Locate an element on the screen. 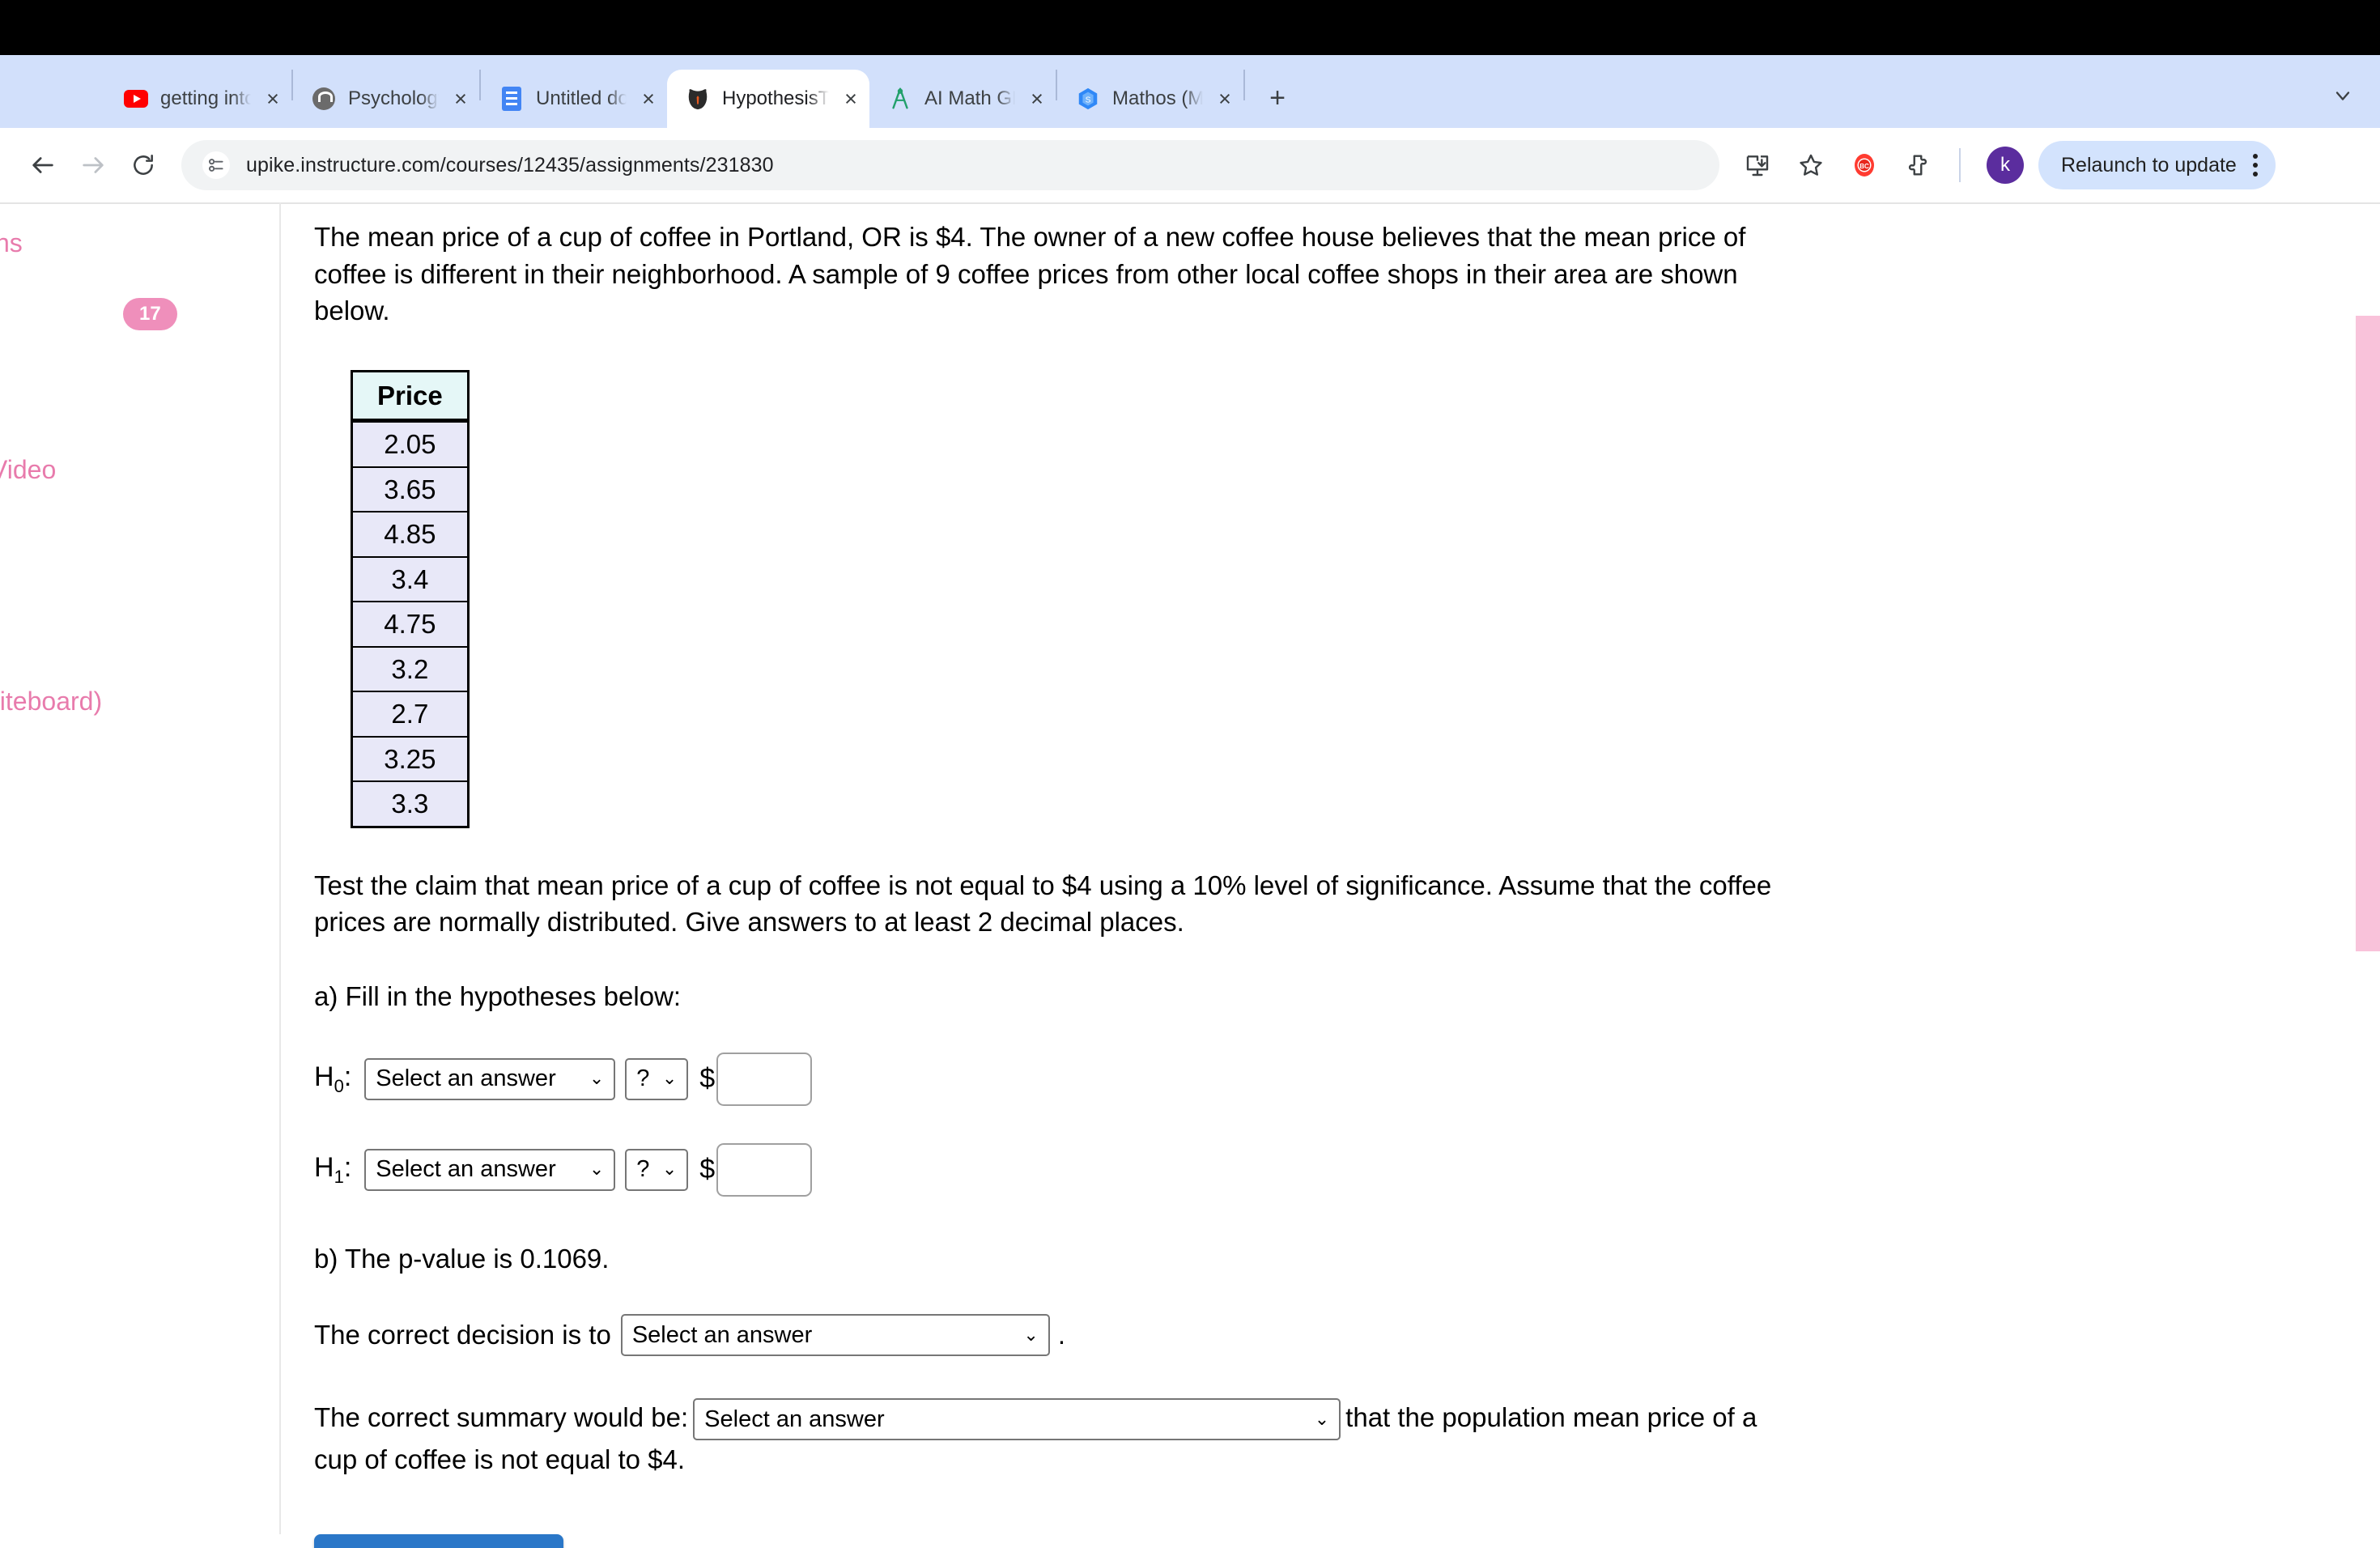 The width and height of the screenshot is (2380, 1548). toolbar-actions: BC k Relaunch to update is located at coordinates (2005, 165).